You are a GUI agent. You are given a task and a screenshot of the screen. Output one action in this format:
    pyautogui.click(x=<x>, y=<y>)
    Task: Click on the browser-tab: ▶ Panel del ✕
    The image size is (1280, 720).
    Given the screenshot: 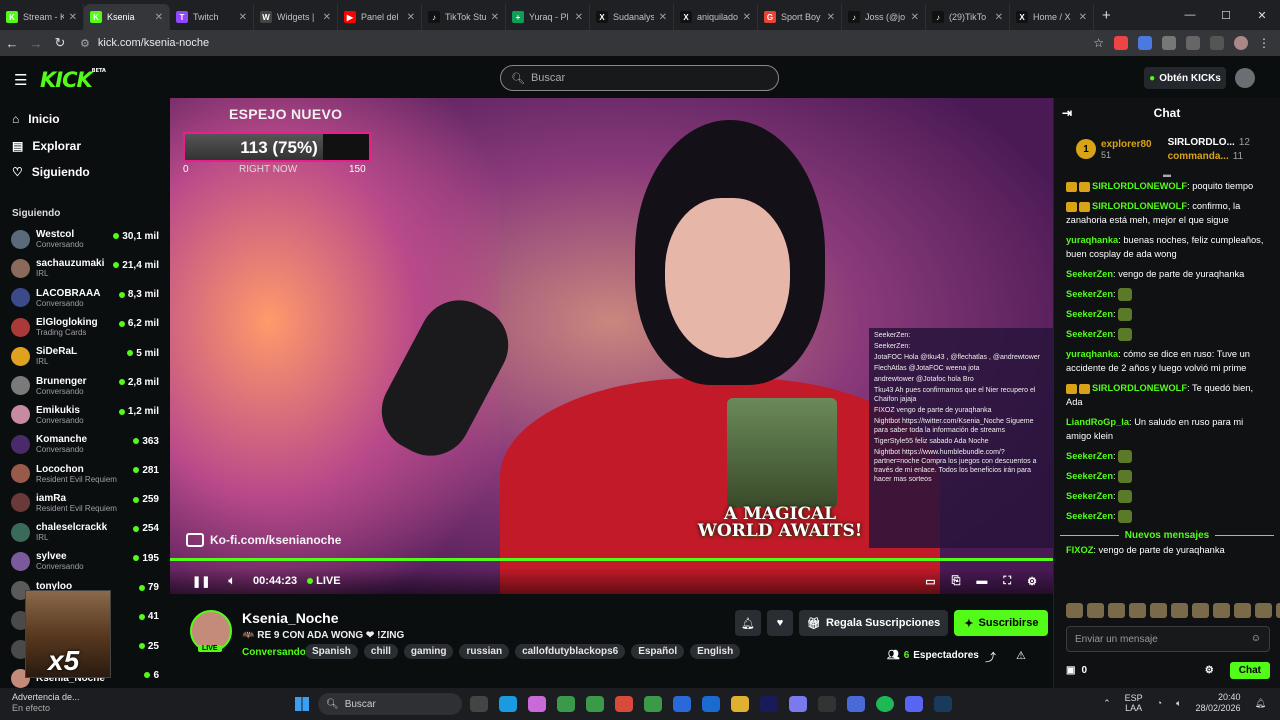 What is the action you would take?
    pyautogui.click(x=380, y=17)
    